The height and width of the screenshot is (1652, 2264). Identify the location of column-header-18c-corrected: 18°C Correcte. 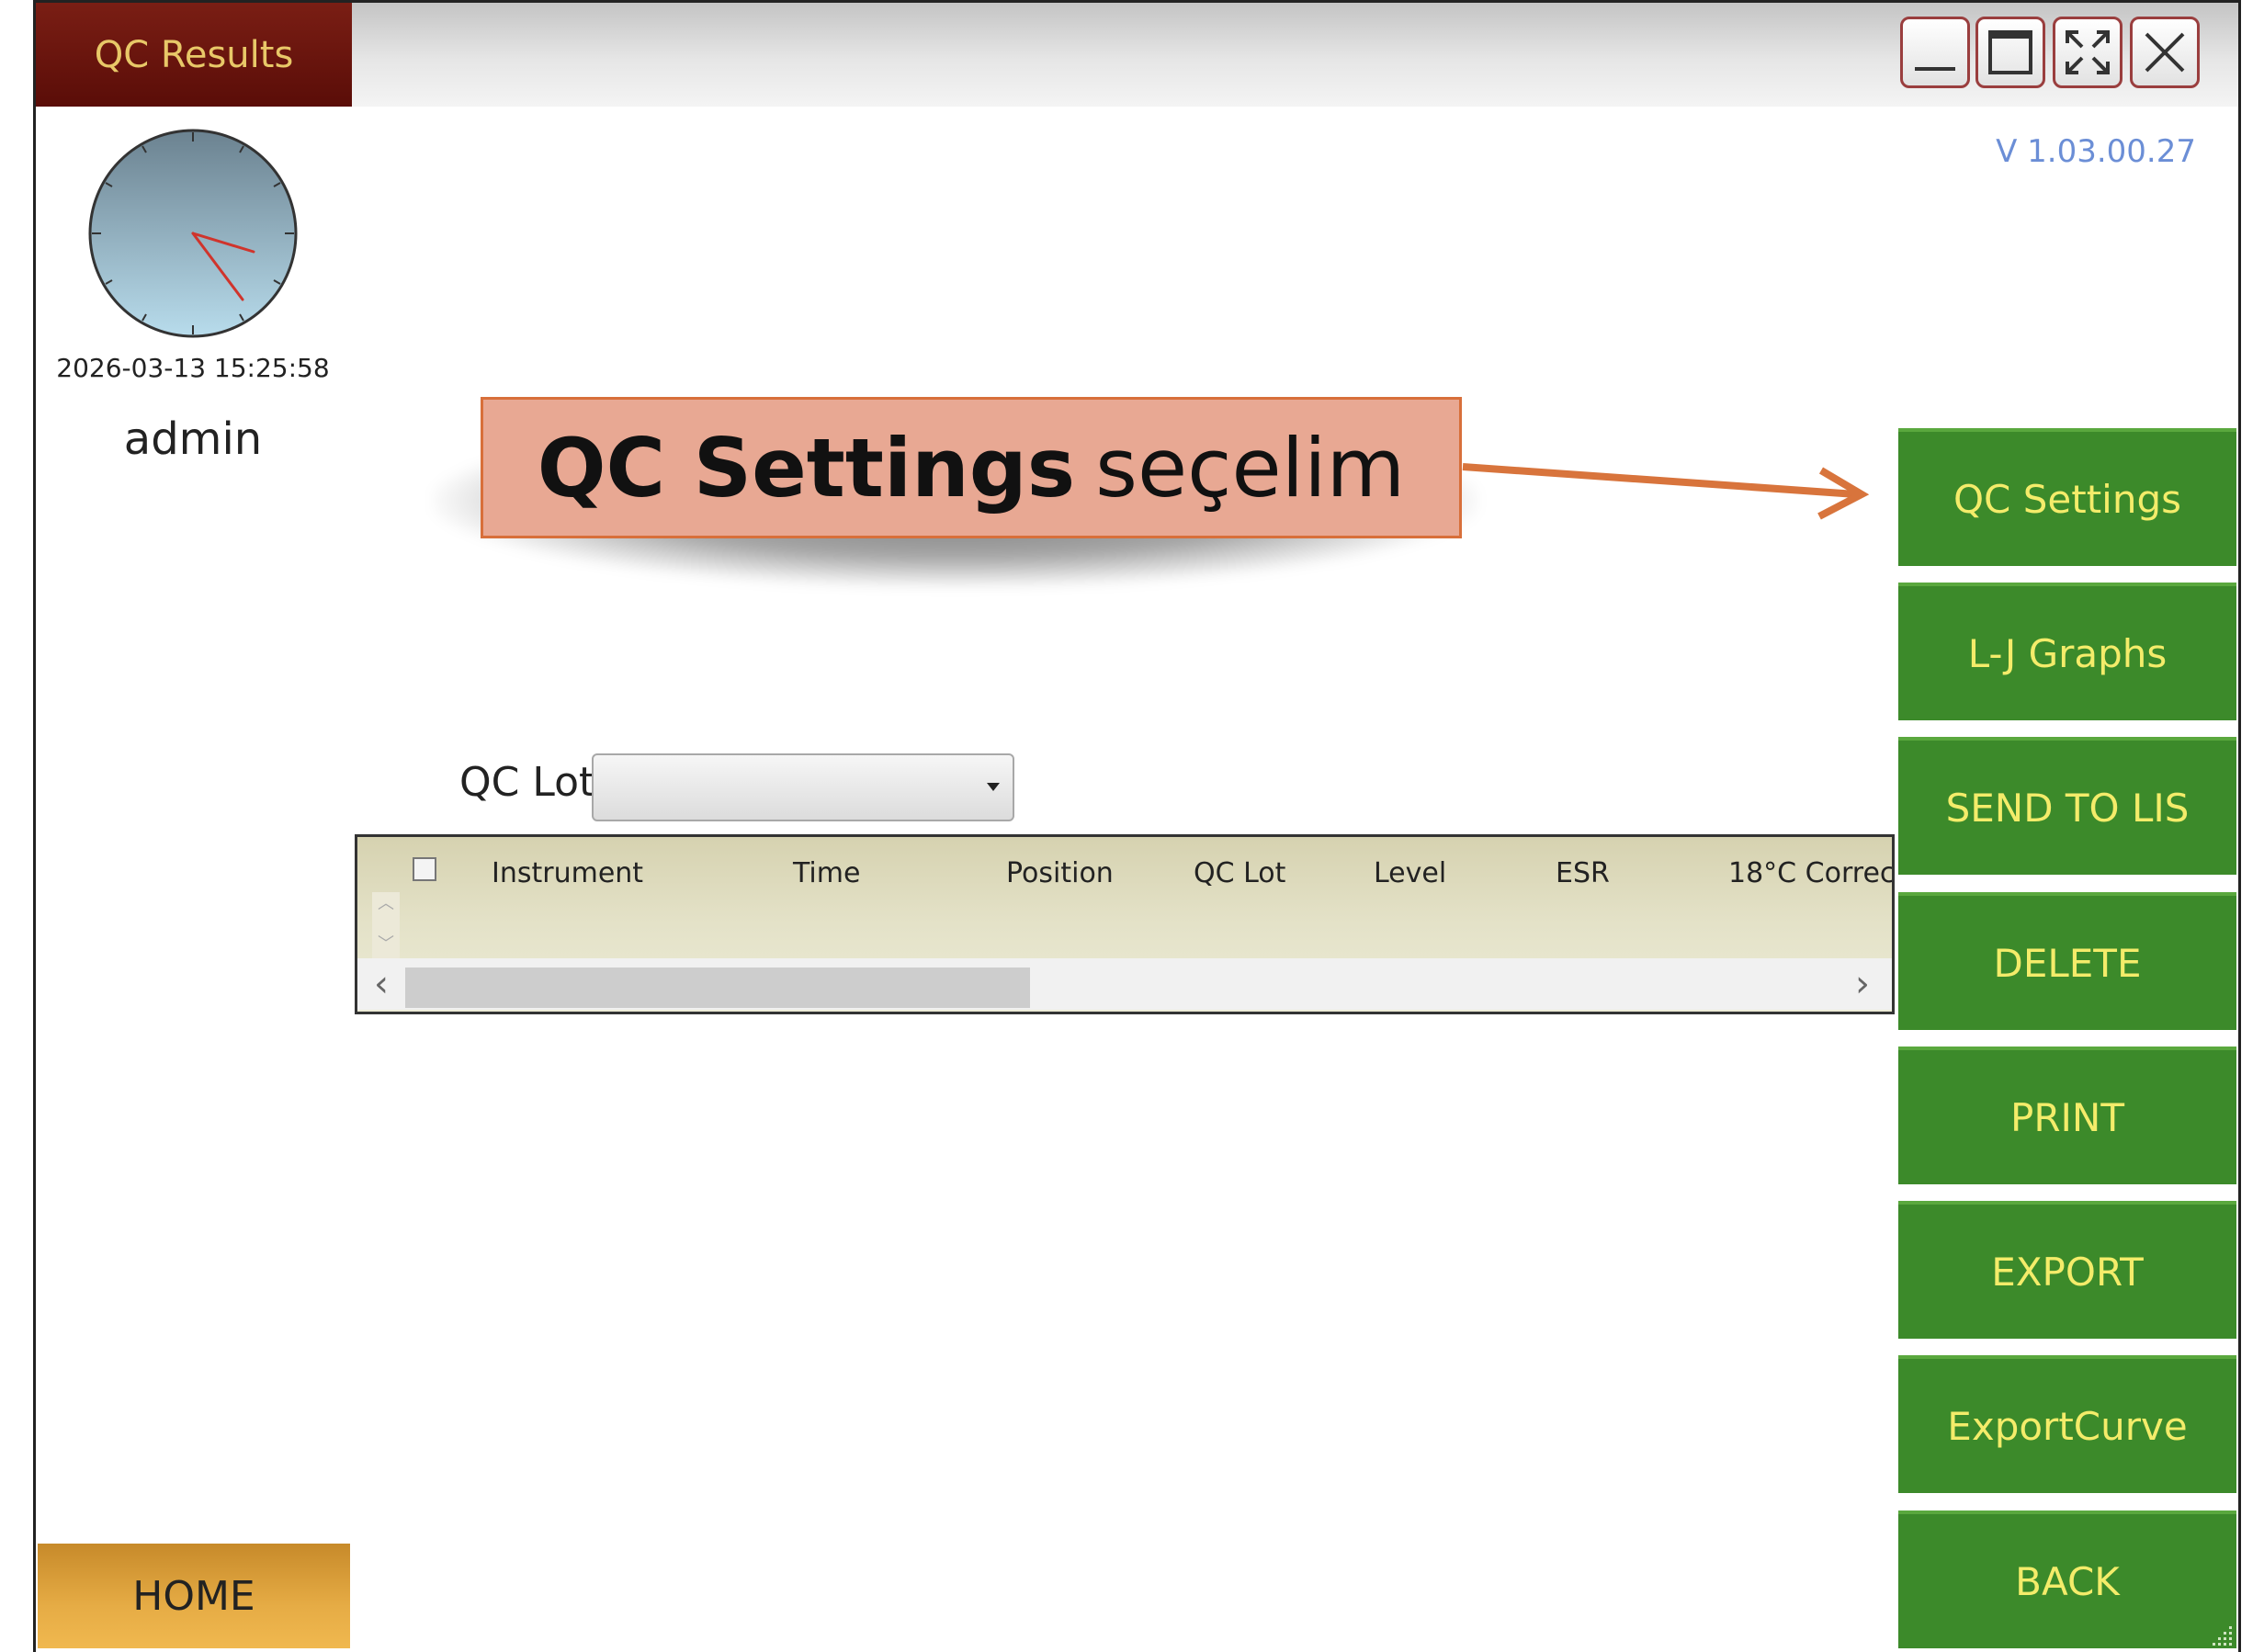
(1810, 873).